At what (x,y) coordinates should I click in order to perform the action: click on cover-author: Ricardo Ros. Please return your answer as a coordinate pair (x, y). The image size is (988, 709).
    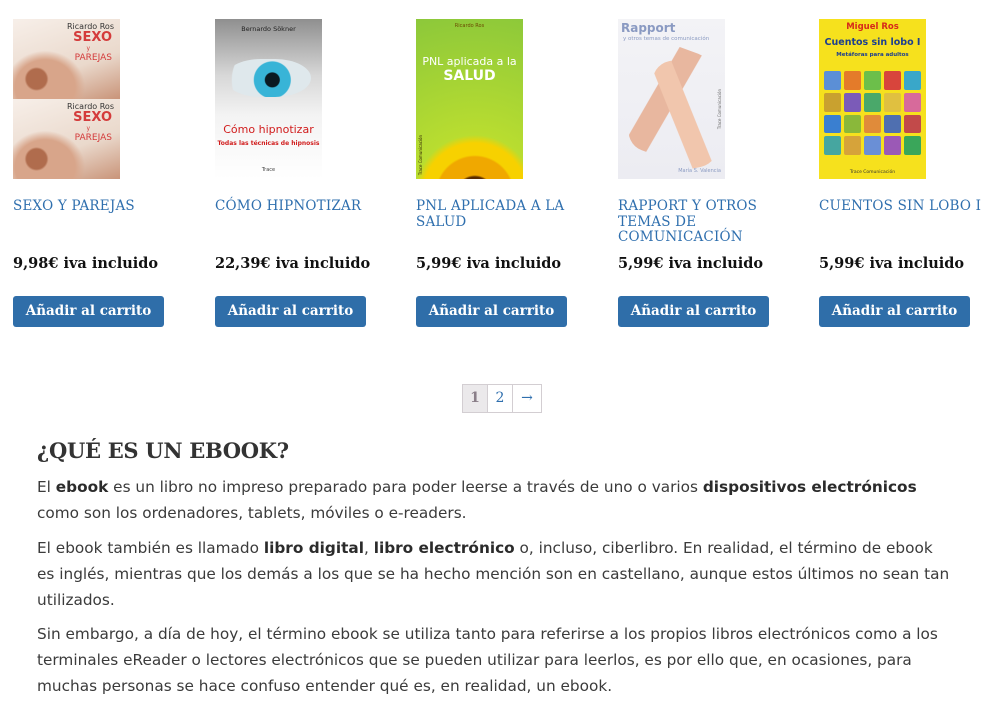
    Looking at the image, I should click on (469, 26).